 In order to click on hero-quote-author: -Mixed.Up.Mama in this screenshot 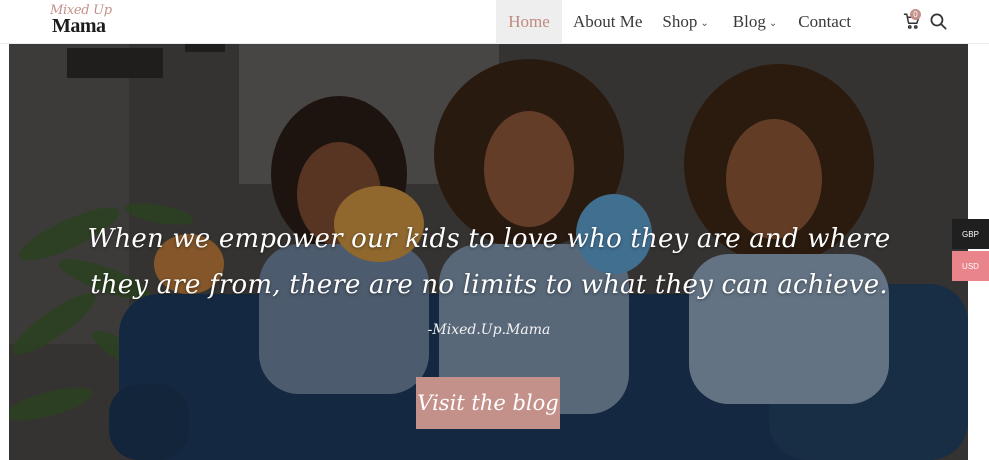, I will do `click(489, 330)`.